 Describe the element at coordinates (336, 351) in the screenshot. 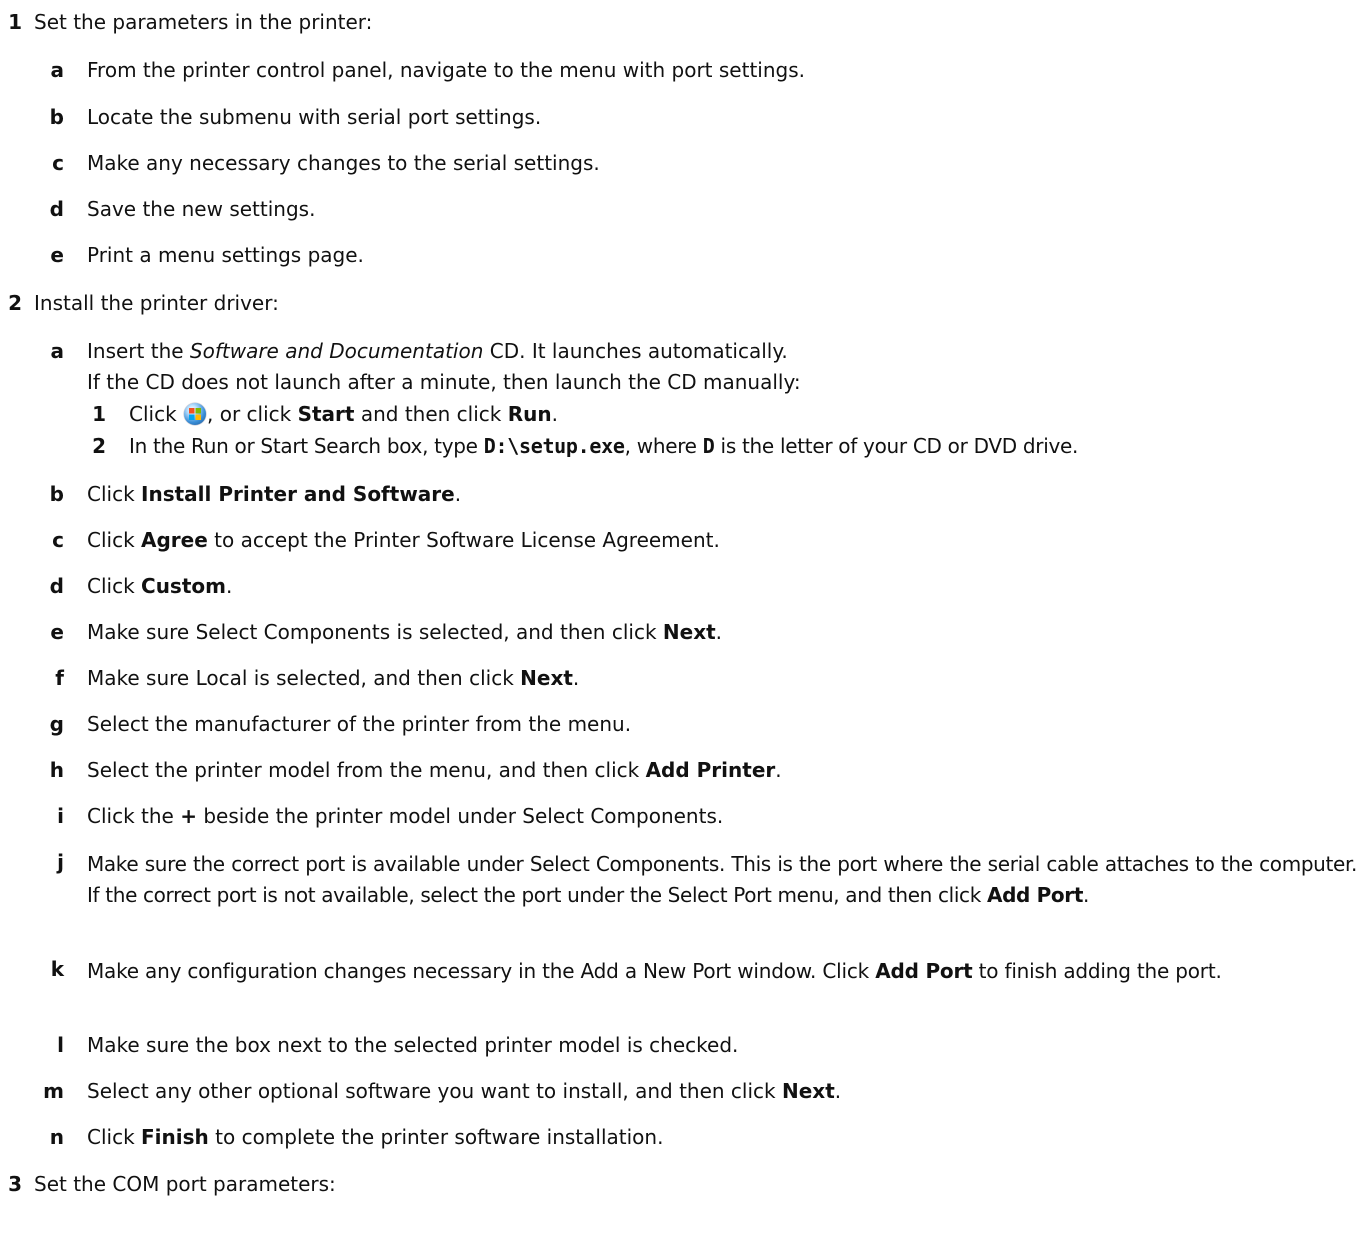

I see `cd-title: Software and Documentation` at that location.